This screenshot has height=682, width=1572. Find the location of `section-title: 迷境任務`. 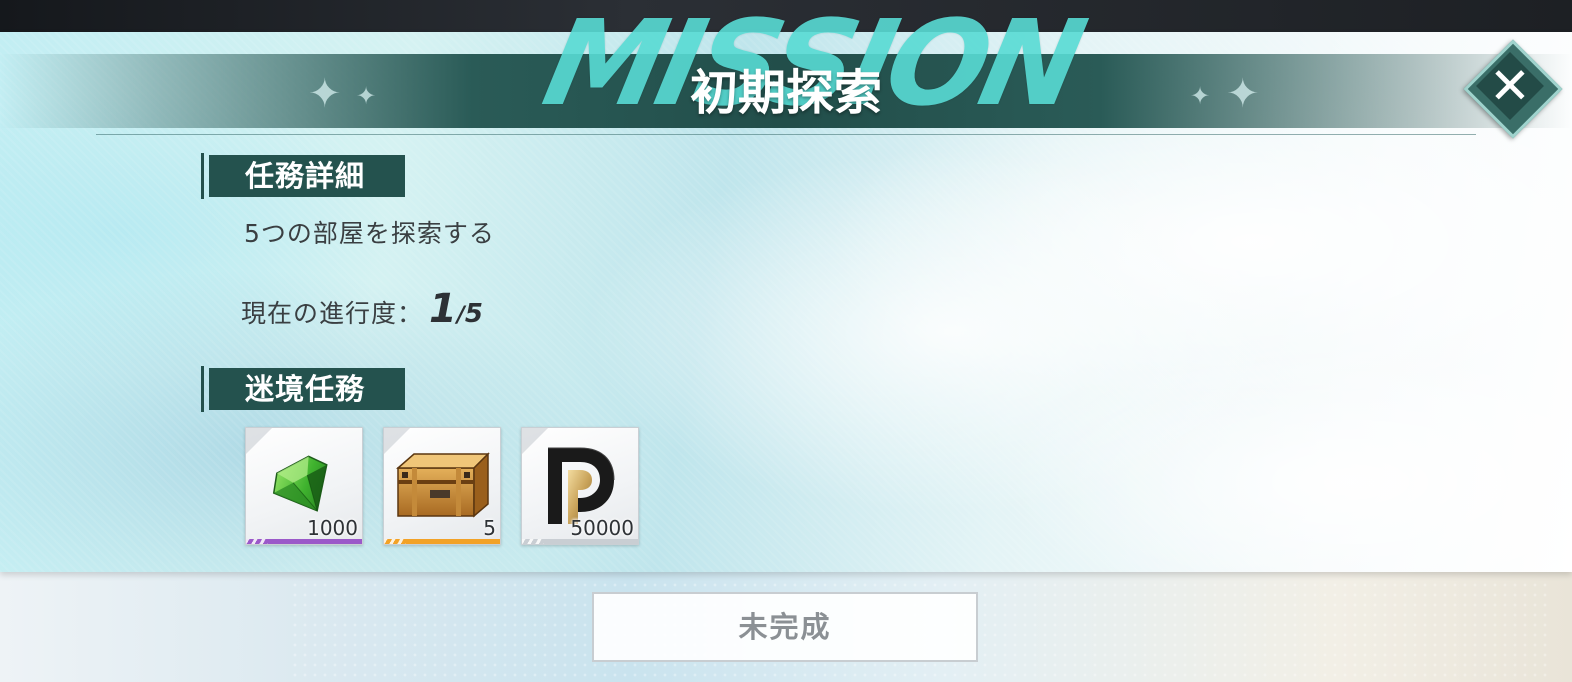

section-title: 迷境任務 is located at coordinates (305, 389).